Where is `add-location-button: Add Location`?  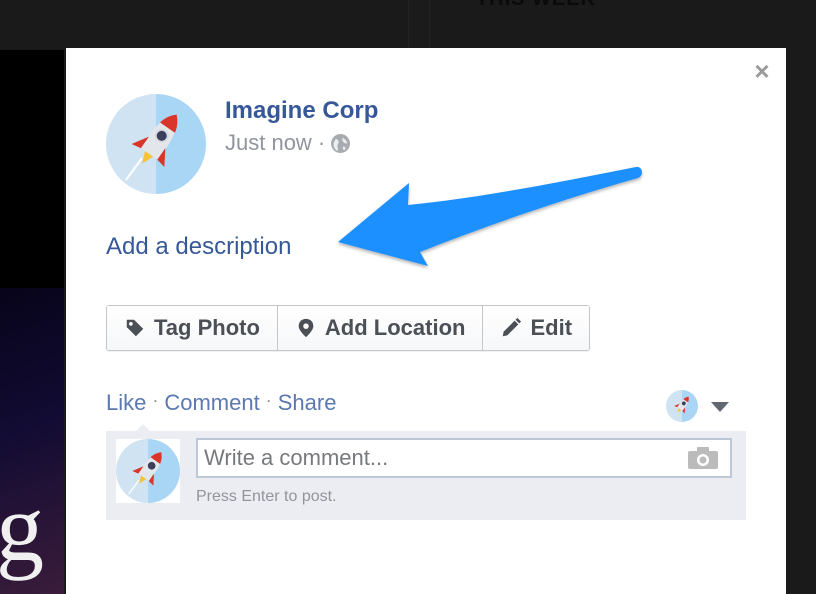
add-location-button: Add Location is located at coordinates (379, 328).